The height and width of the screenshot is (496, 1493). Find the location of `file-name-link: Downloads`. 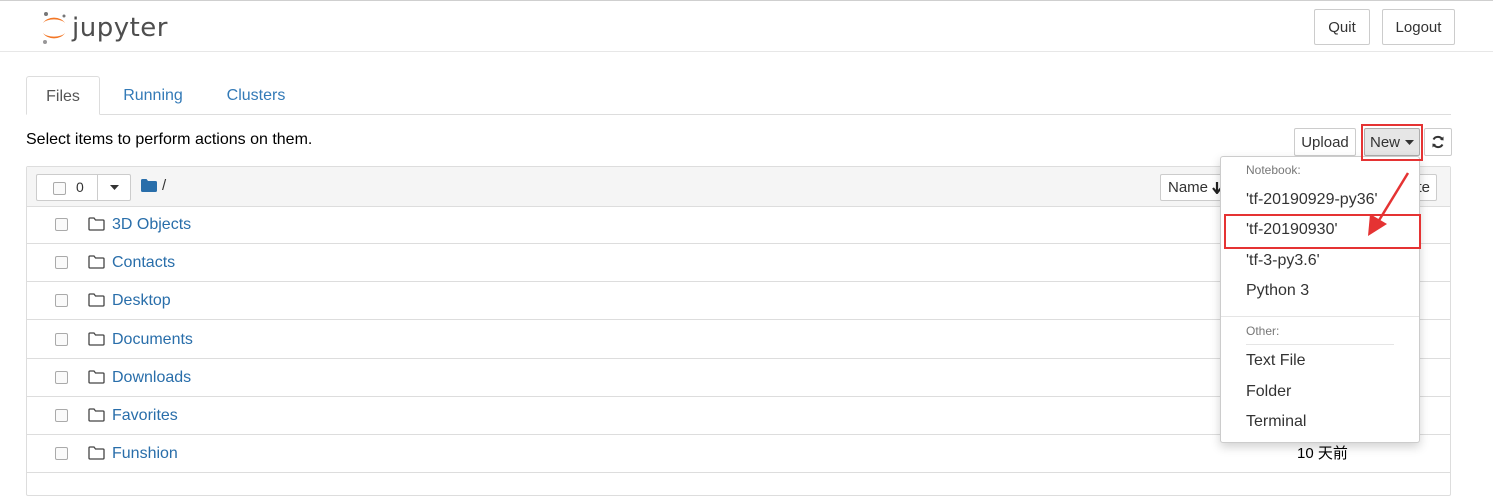

file-name-link: Downloads is located at coordinates (151, 378).